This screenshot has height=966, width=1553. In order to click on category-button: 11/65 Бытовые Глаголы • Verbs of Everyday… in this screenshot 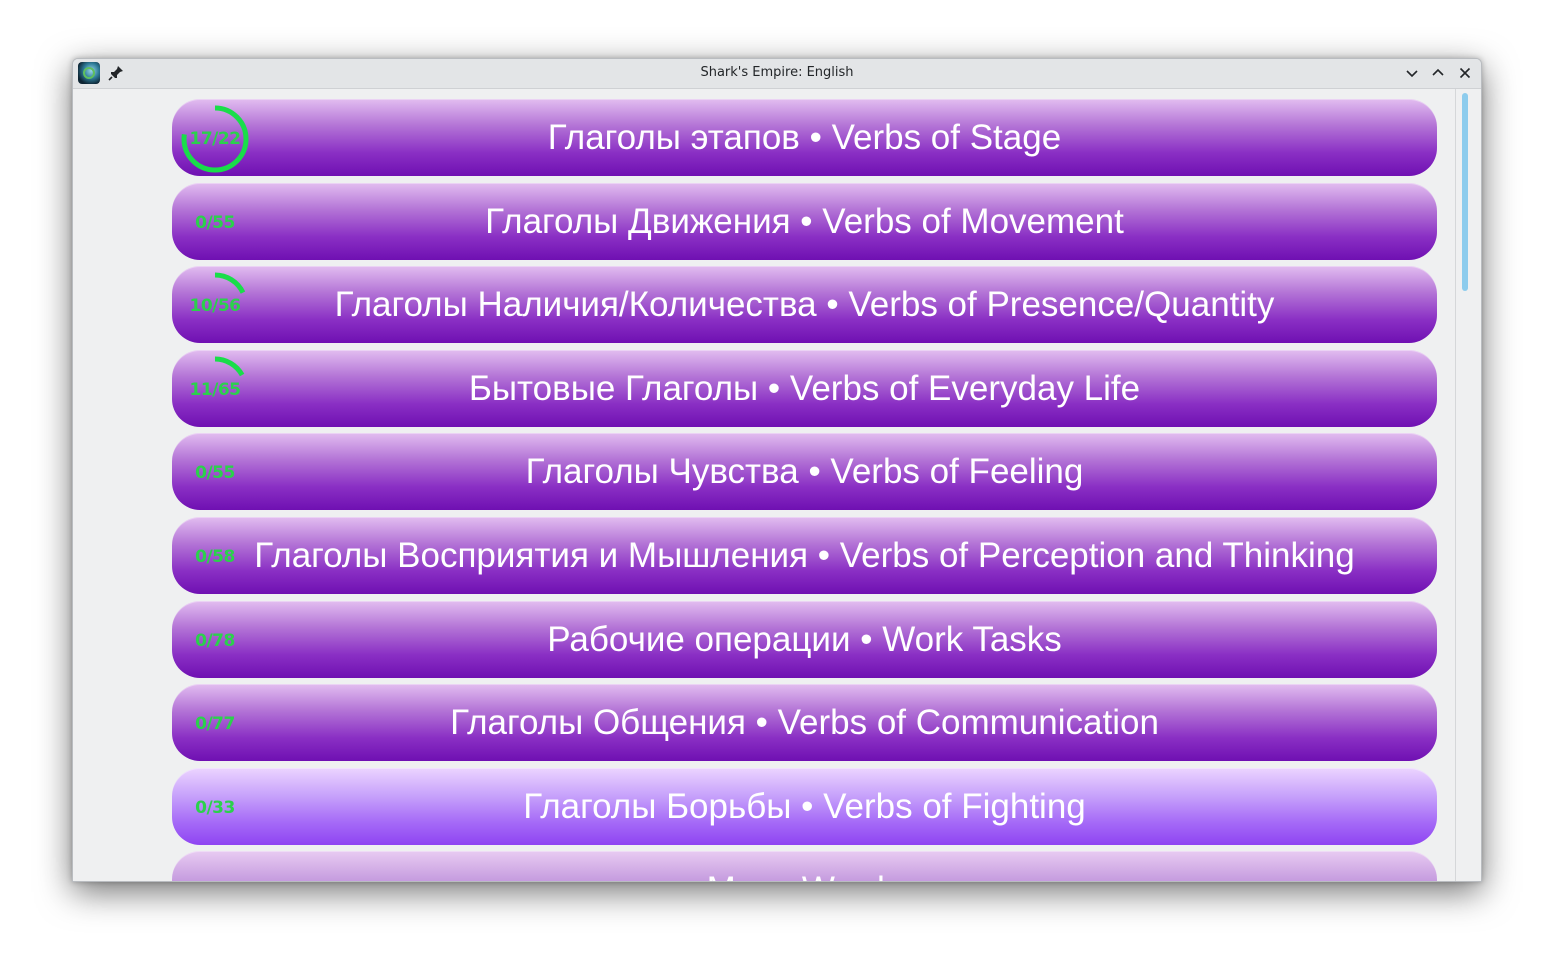, I will do `click(804, 388)`.